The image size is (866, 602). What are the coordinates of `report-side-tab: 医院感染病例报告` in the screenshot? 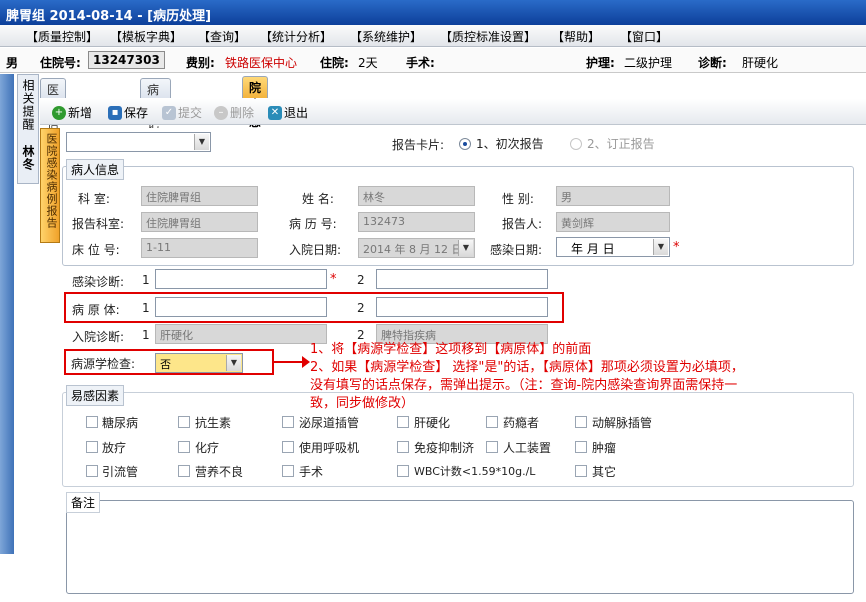 It's located at (50, 185).